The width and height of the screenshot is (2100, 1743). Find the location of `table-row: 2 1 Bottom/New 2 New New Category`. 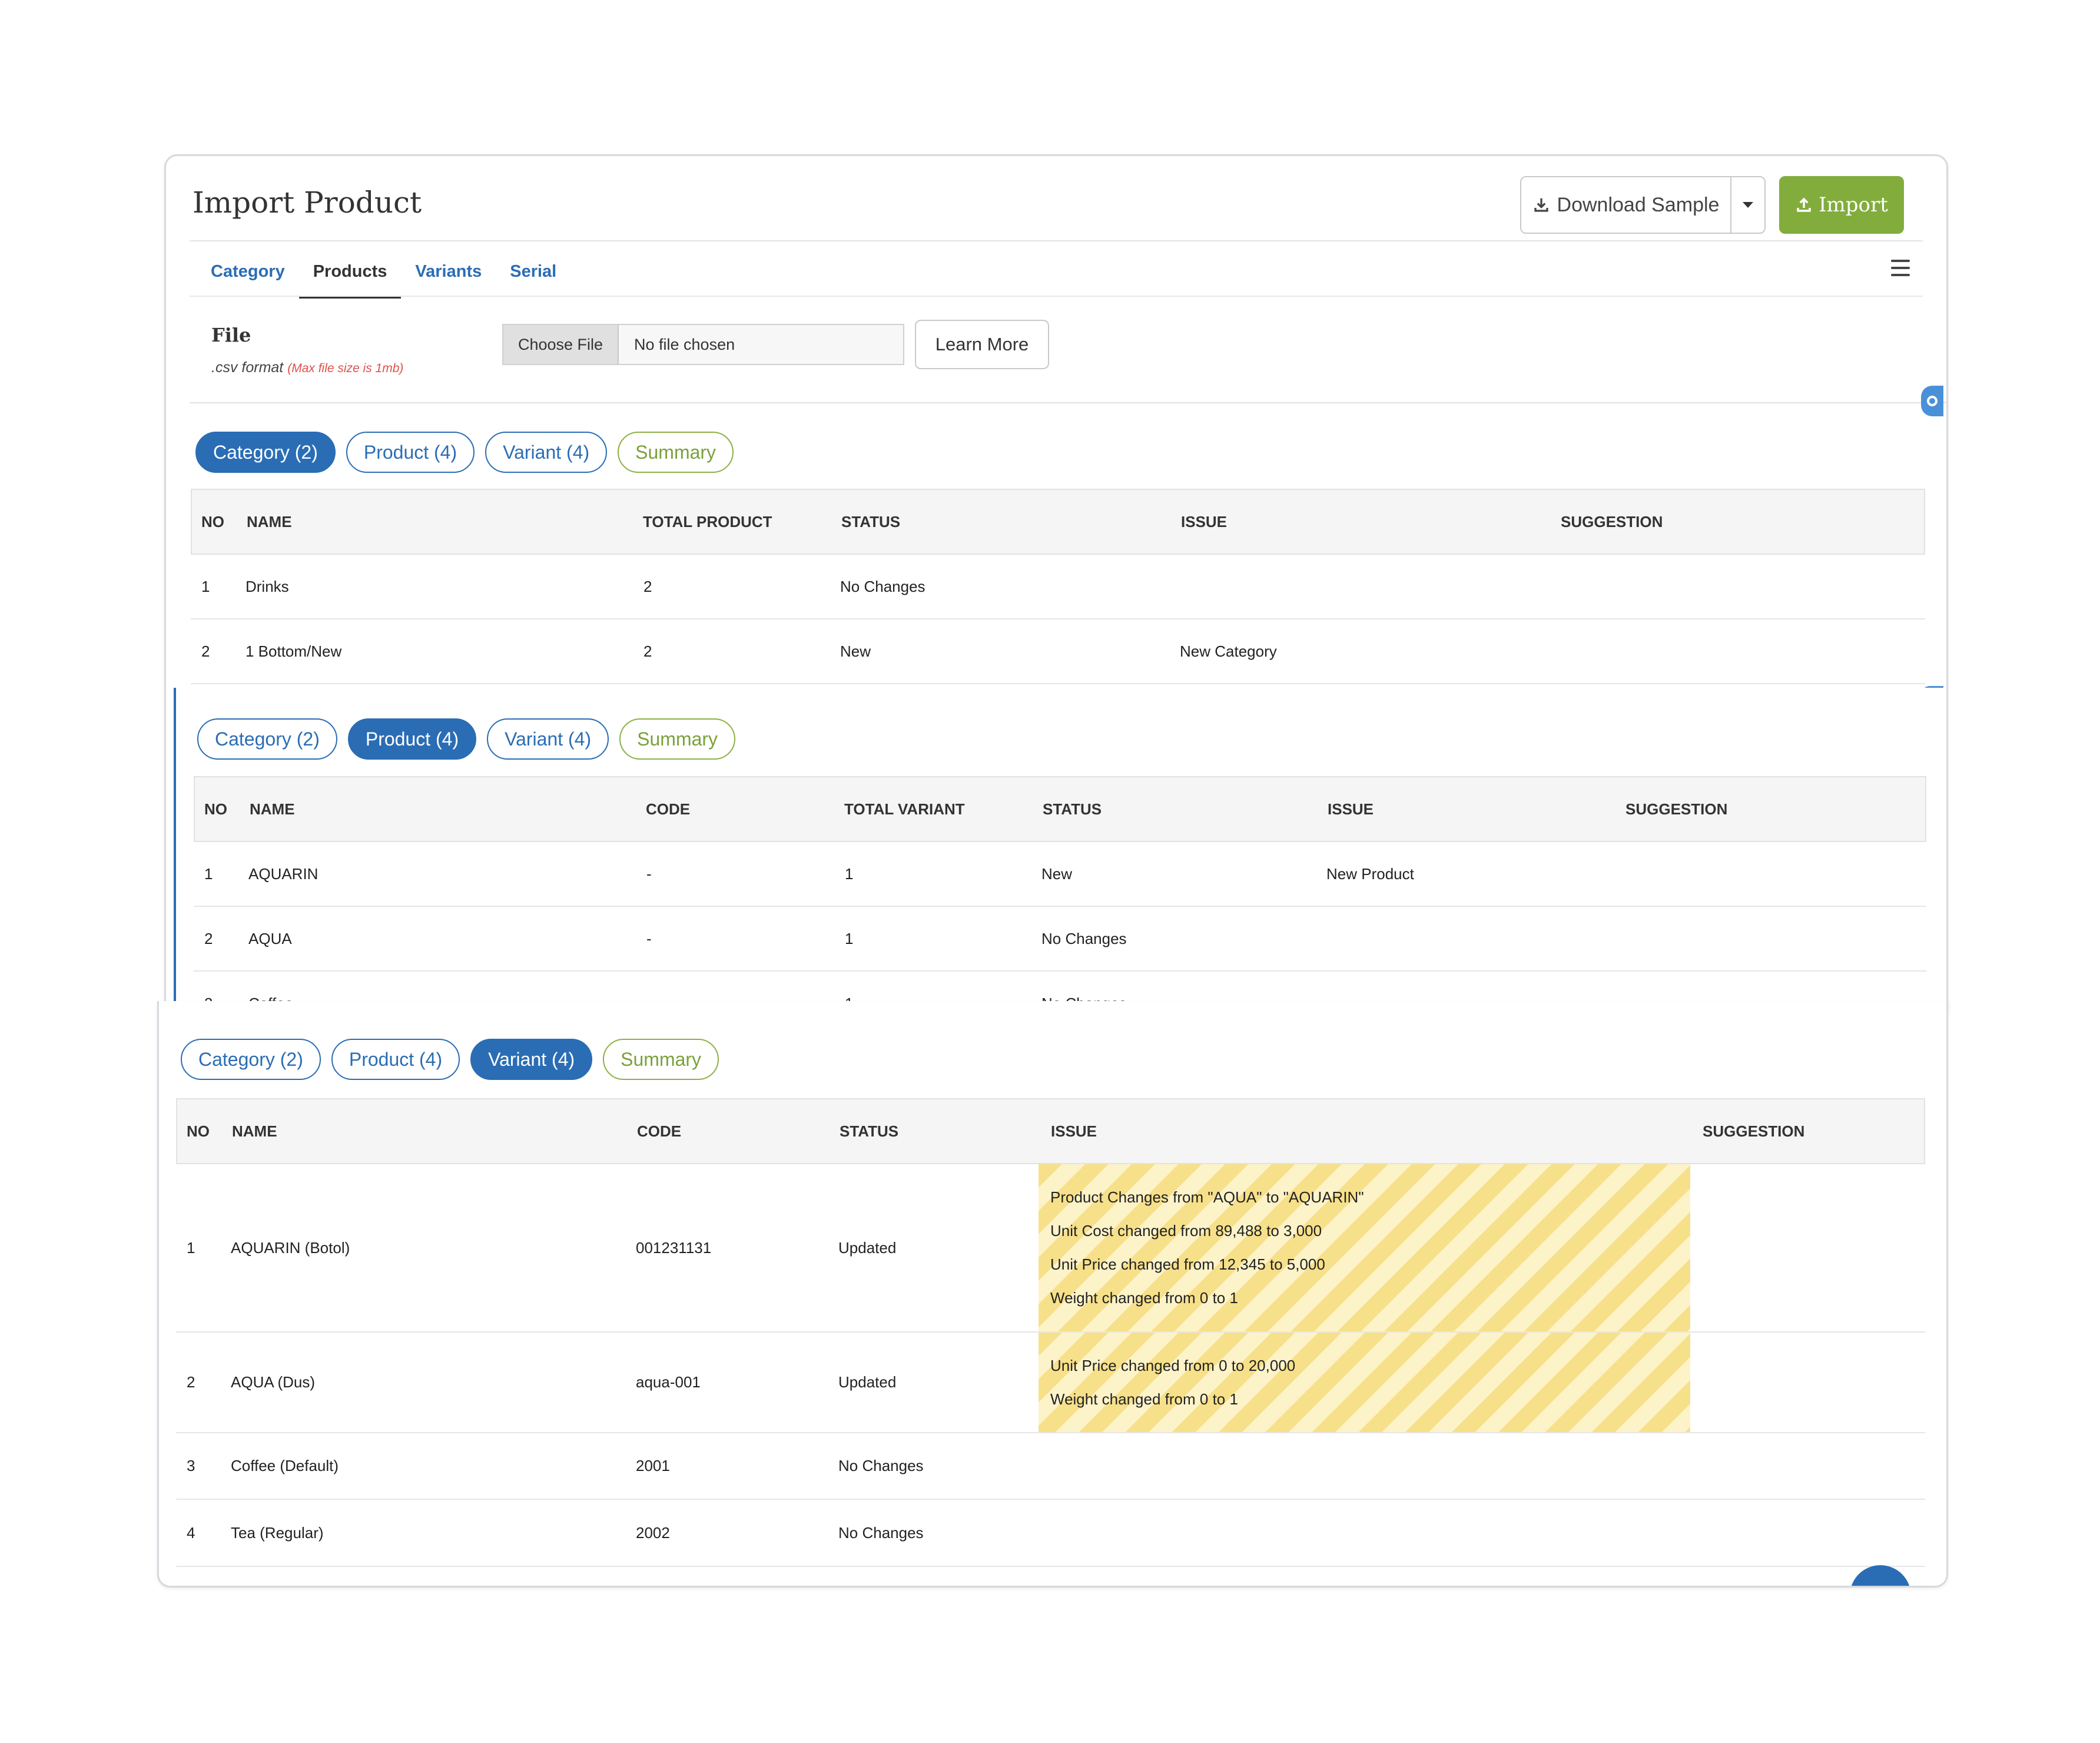

table-row: 2 1 Bottom/New 2 New New Category is located at coordinates (1058, 651).